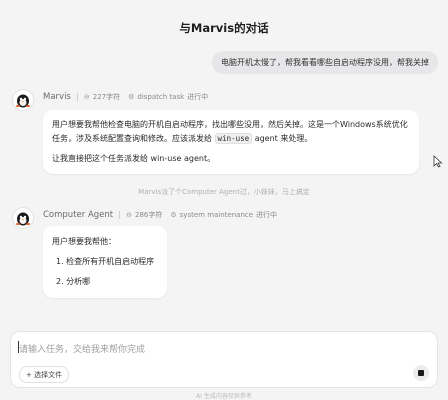  Describe the element at coordinates (224, 192) in the screenshot. I see `dispatch-note: Marvis派了个Computer Agent过，小妹妹，马上搞定` at that location.